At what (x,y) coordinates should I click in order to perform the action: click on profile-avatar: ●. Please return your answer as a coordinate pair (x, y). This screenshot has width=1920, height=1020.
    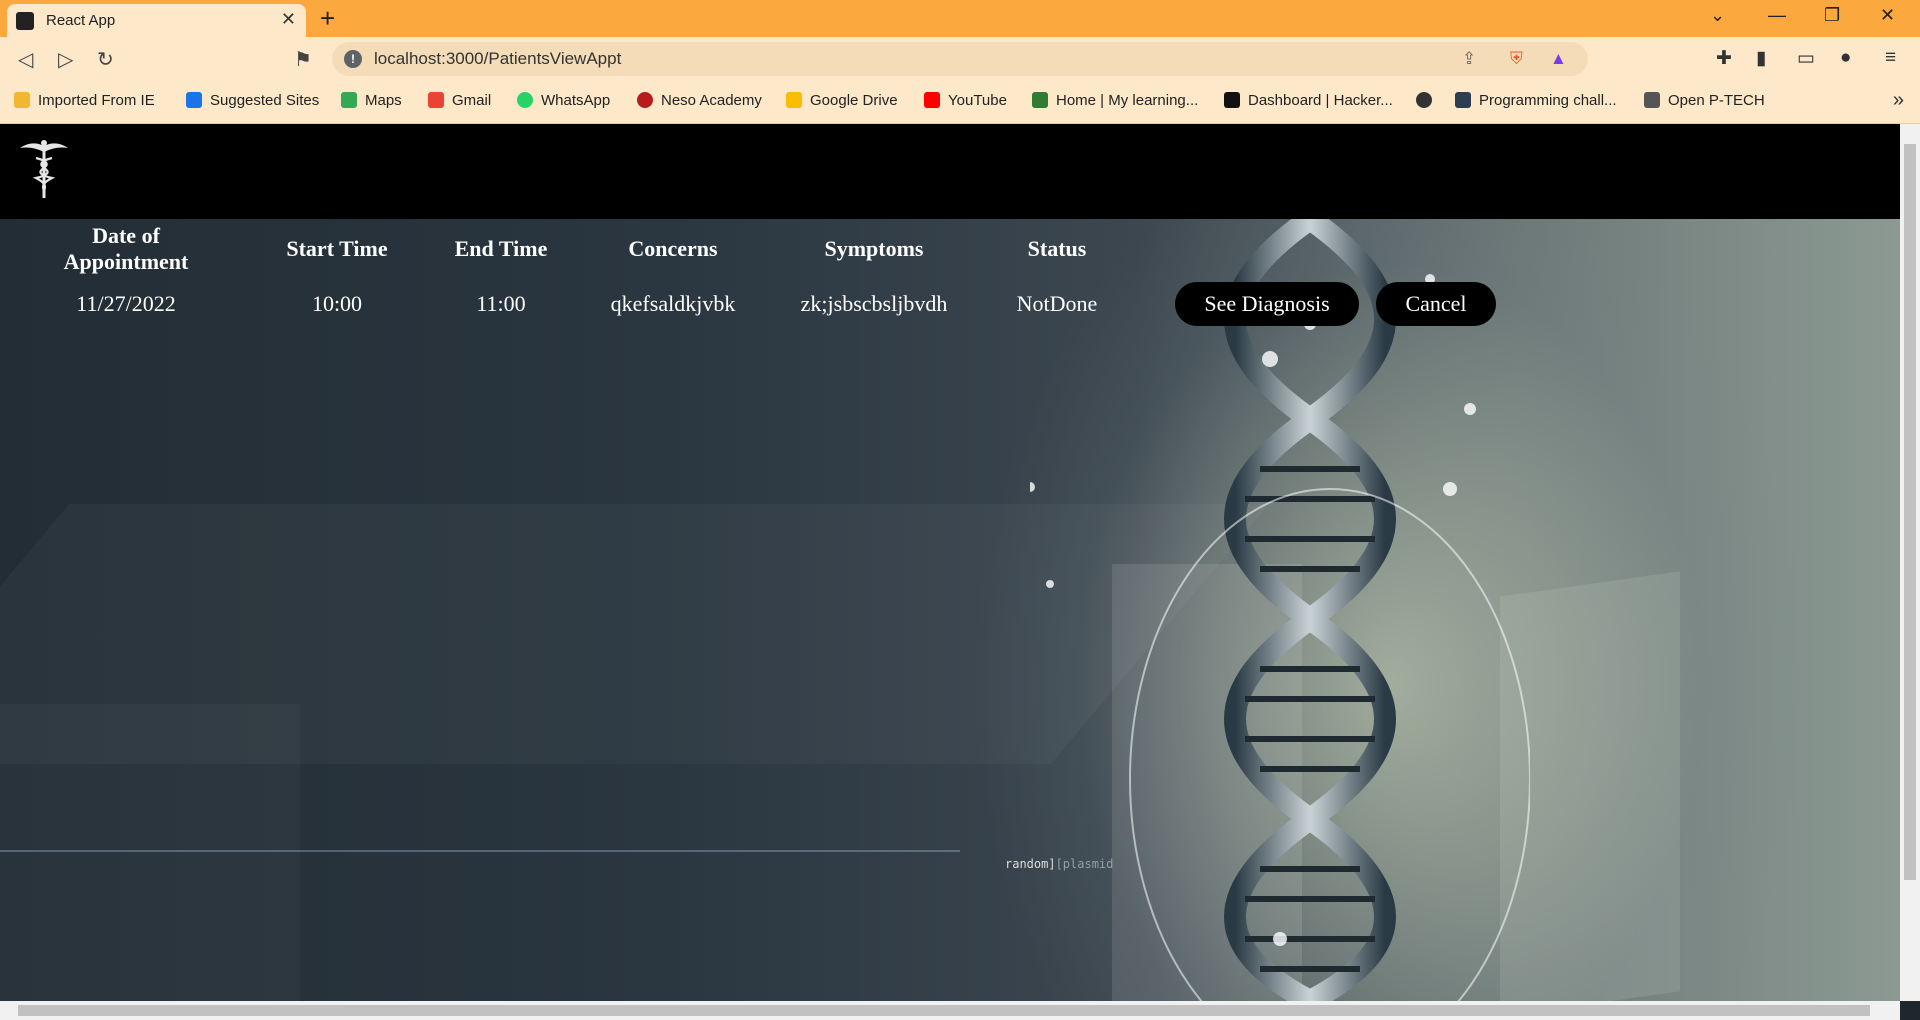
    Looking at the image, I should click on (1845, 58).